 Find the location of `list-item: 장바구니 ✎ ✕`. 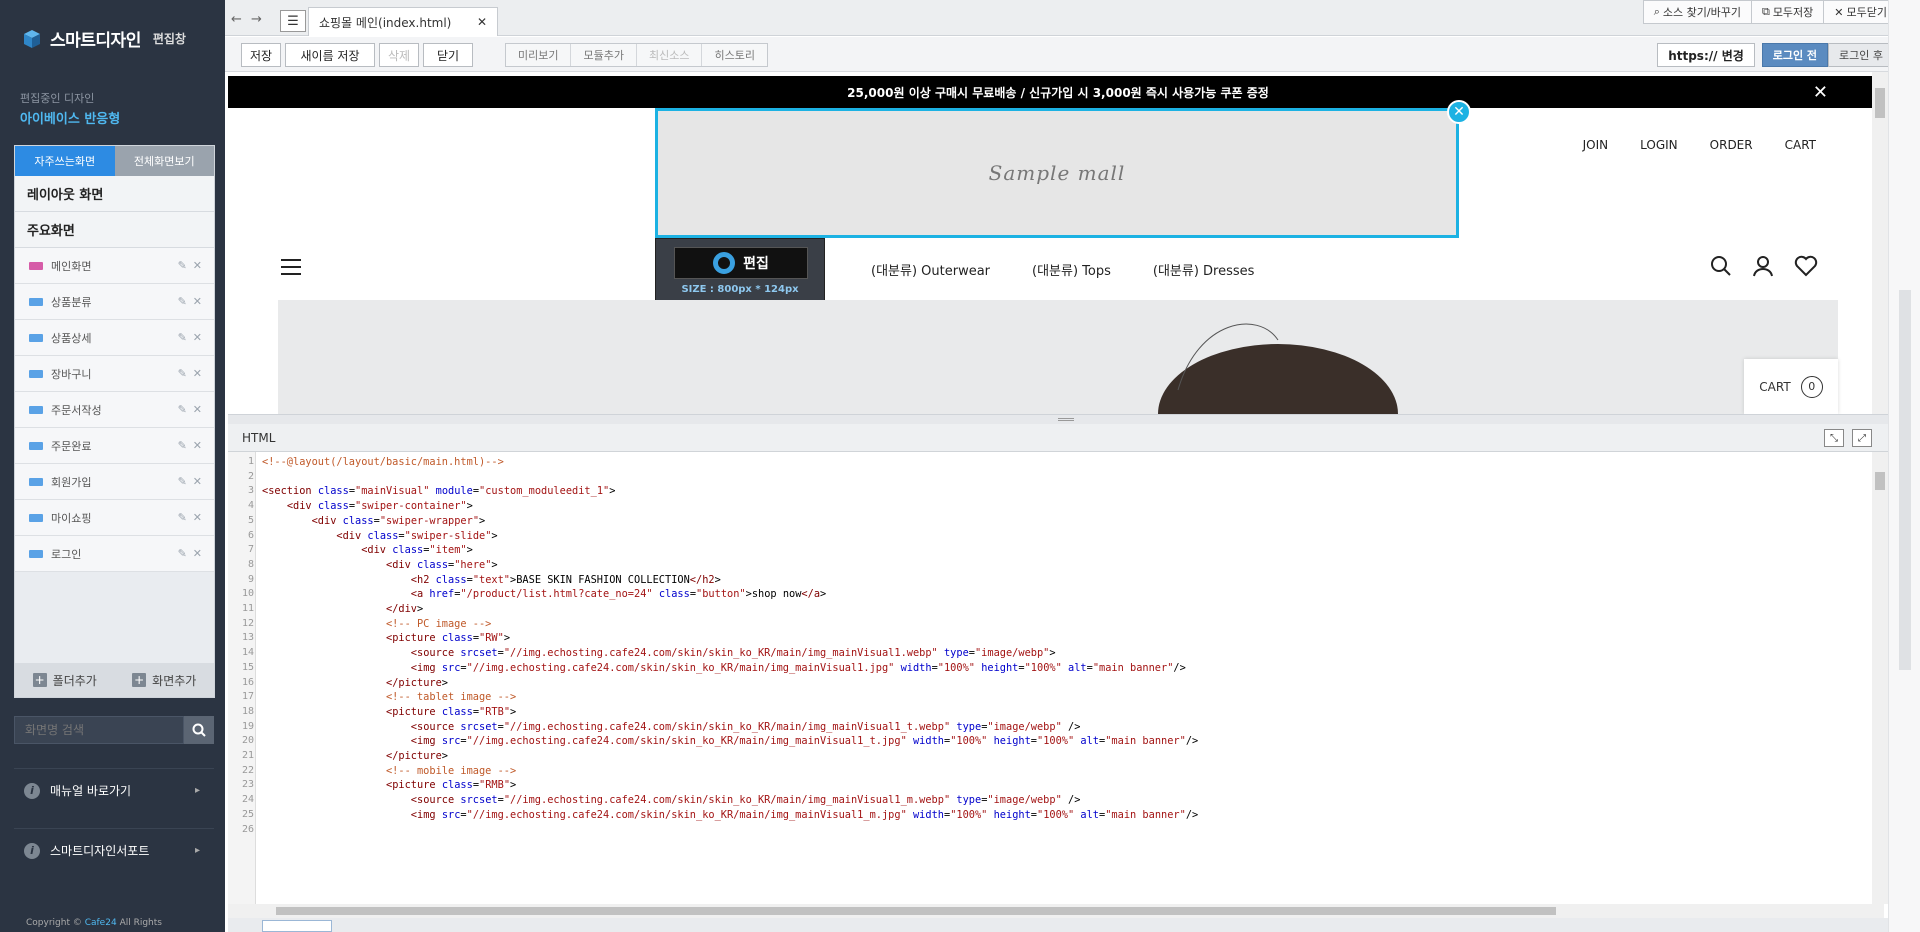

list-item: 장바구니 ✎ ✕ is located at coordinates (114, 374).